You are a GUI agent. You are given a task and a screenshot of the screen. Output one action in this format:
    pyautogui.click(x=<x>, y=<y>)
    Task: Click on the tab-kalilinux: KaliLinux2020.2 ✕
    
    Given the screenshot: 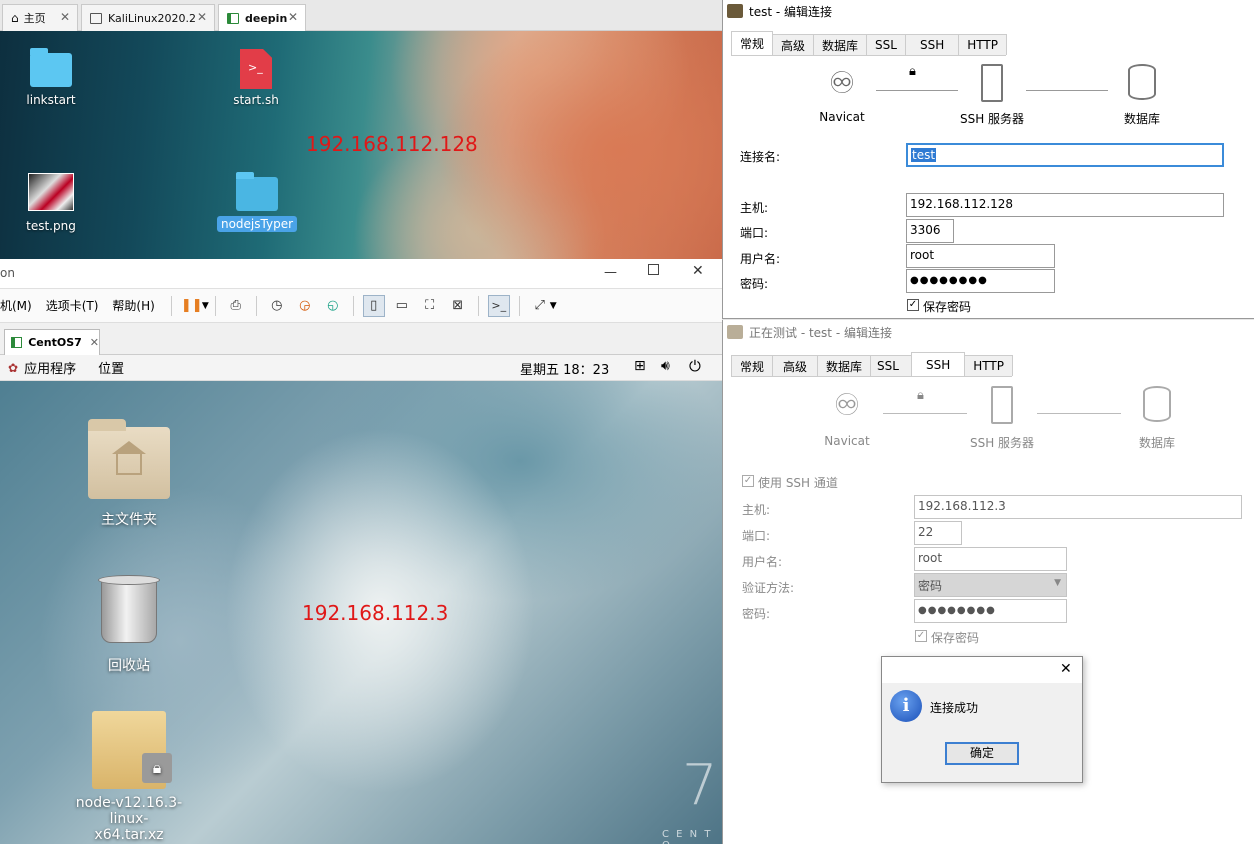 What is the action you would take?
    pyautogui.click(x=148, y=17)
    